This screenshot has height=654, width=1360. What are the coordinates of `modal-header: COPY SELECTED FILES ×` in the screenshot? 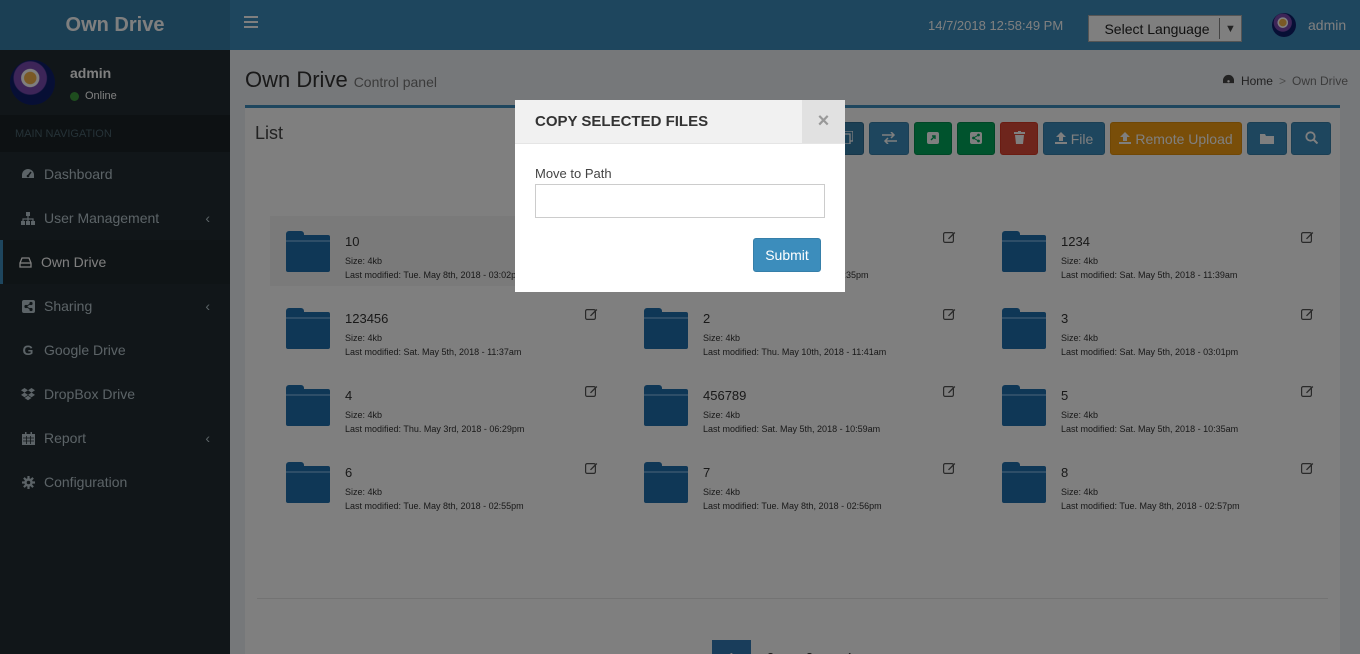 It's located at (680, 122).